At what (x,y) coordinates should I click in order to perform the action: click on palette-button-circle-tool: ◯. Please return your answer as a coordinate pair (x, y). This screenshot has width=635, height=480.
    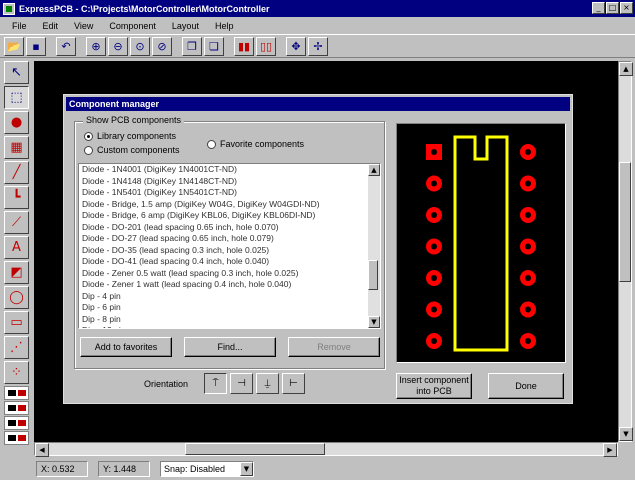
    Looking at the image, I should click on (16, 297).